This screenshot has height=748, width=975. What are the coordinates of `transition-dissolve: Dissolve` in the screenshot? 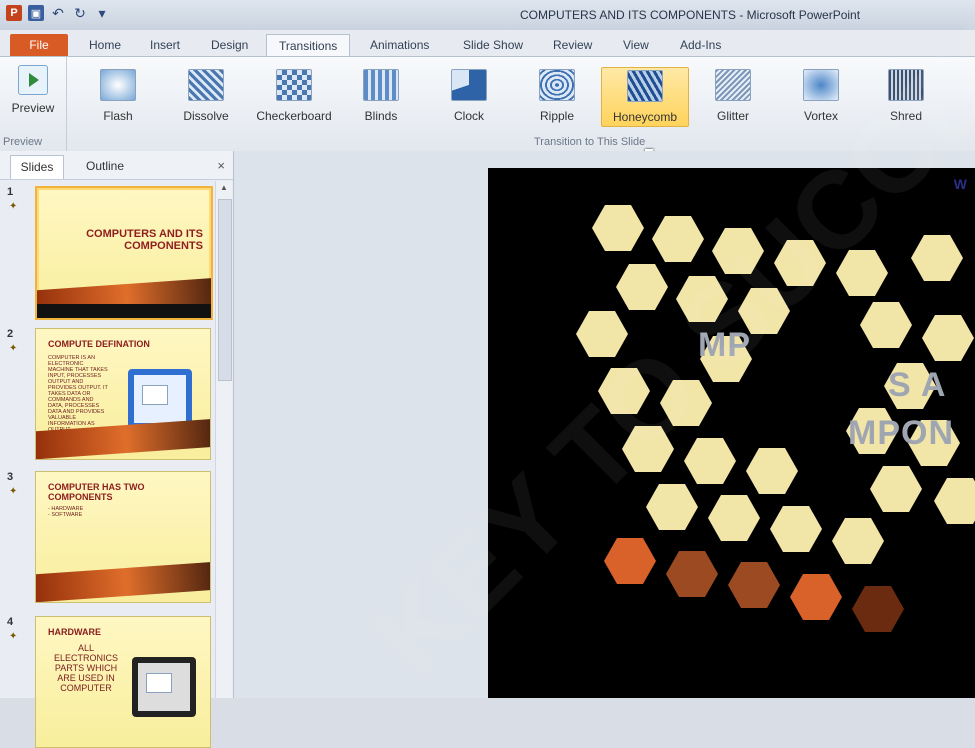 It's located at (206, 96).